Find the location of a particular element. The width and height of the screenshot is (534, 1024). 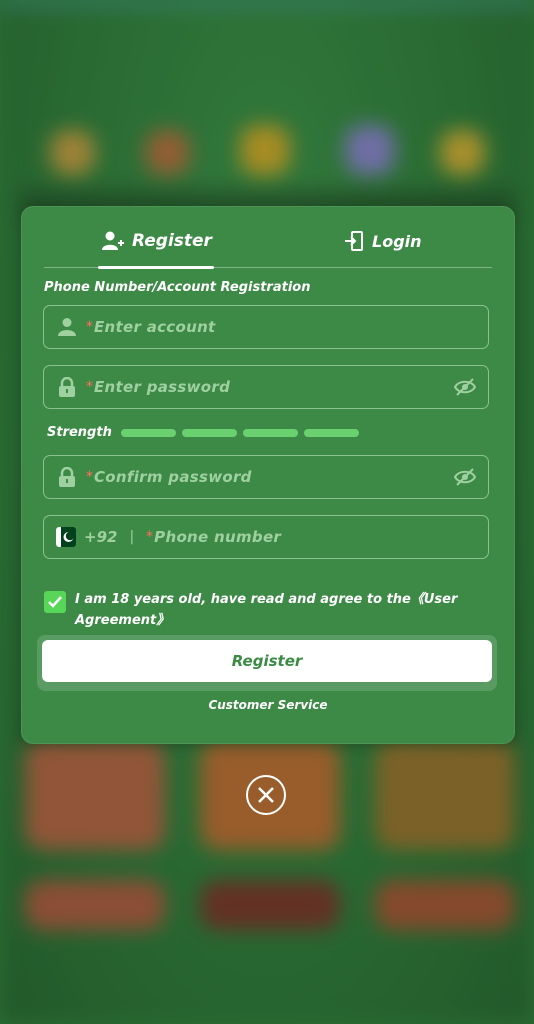

country-code: +92 is located at coordinates (100, 537).